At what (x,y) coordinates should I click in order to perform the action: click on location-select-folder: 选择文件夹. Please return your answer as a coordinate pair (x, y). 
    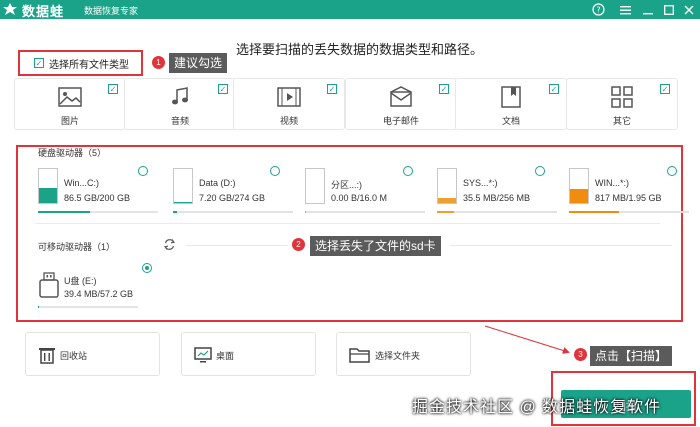
    Looking at the image, I should click on (403, 354).